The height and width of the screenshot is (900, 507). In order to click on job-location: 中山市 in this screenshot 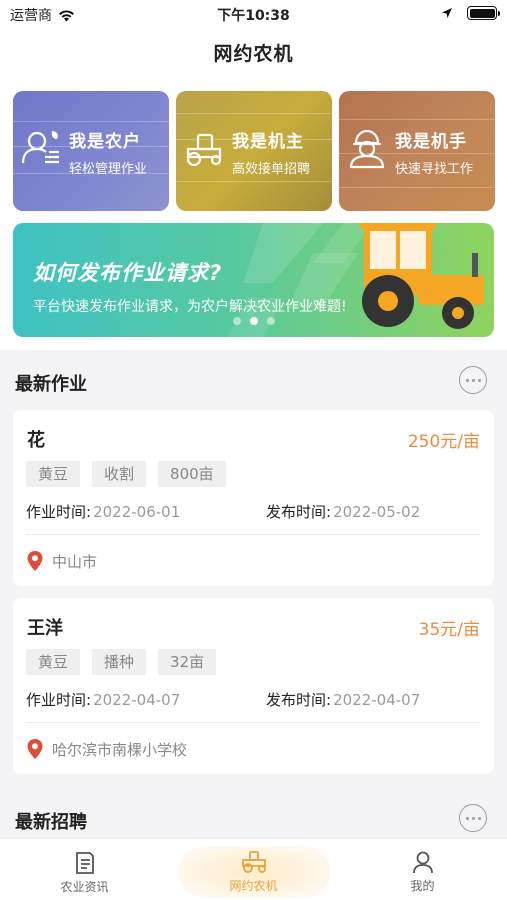, I will do `click(75, 561)`.